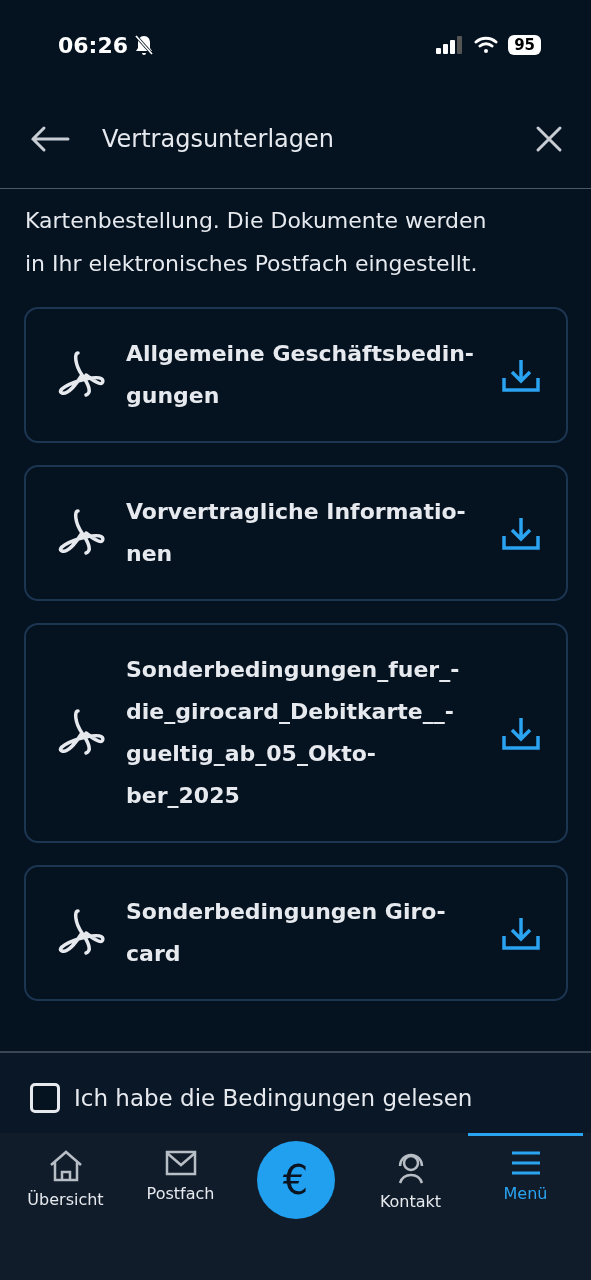  Describe the element at coordinates (524, 45) in the screenshot. I see `battery-level: 95` at that location.